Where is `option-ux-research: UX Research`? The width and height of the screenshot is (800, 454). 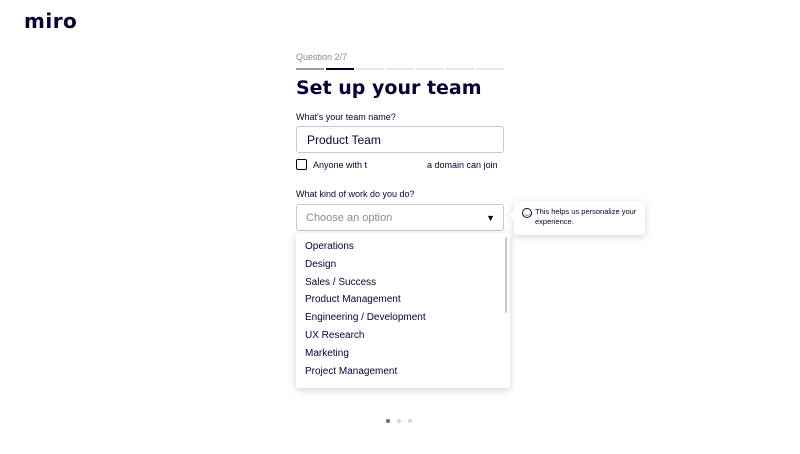
option-ux-research: UX Research is located at coordinates (403, 336).